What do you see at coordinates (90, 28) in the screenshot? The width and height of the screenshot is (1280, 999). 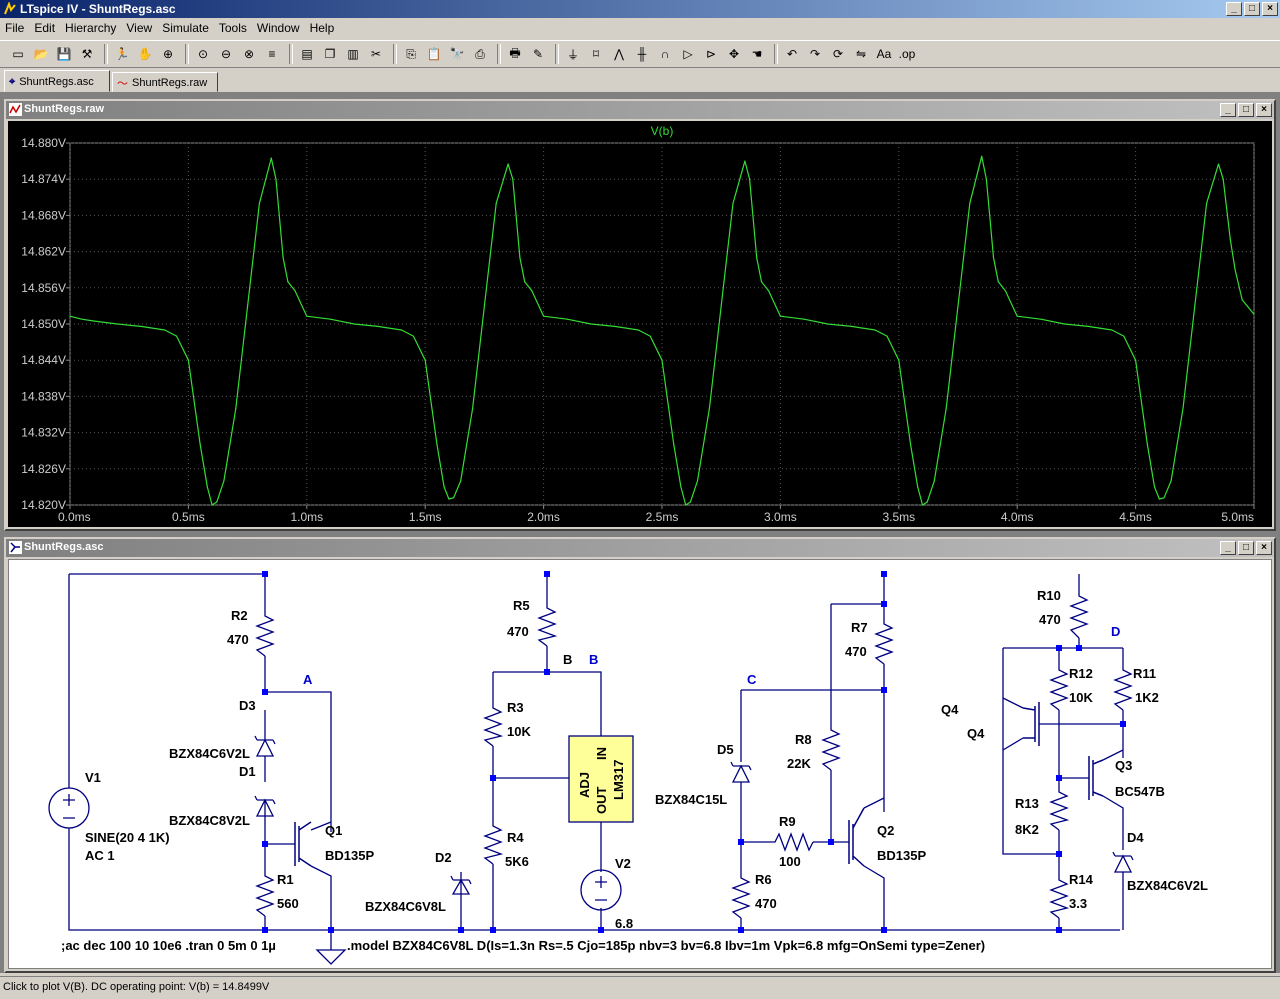 I see `menu-hierarchy: Hierarchy` at bounding box center [90, 28].